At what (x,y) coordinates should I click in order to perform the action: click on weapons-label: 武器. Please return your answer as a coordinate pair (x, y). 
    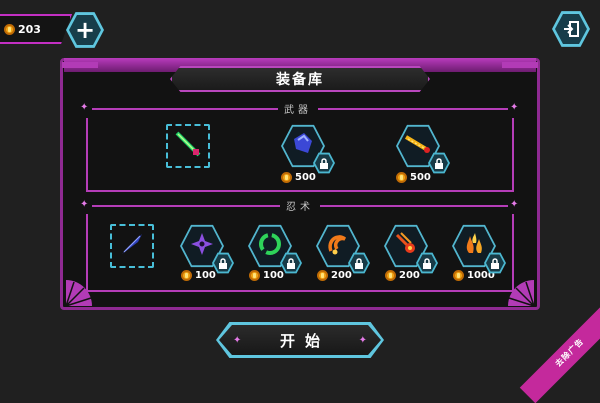
    Looking at the image, I should click on (298, 108).